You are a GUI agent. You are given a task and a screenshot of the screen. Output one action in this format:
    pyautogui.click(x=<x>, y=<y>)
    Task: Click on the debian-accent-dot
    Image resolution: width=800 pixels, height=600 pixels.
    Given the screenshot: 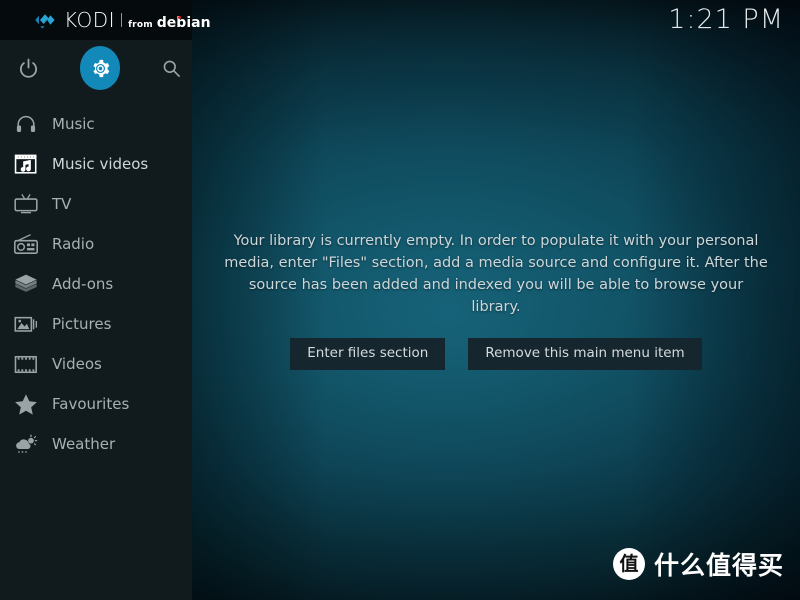 What is the action you would take?
    pyautogui.click(x=179, y=17)
    